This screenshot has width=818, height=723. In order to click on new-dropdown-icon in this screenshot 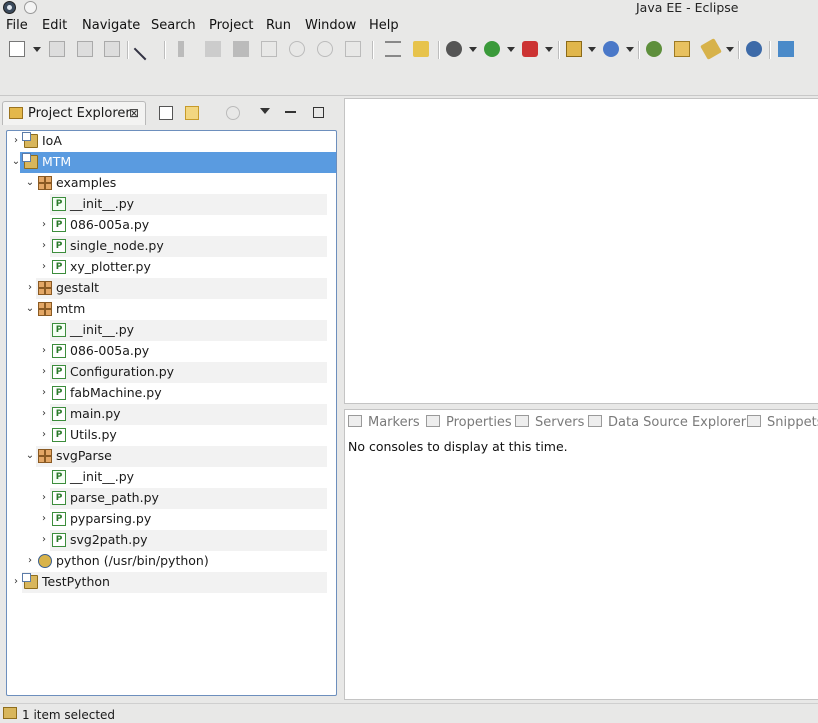, I will do `click(37, 49)`.